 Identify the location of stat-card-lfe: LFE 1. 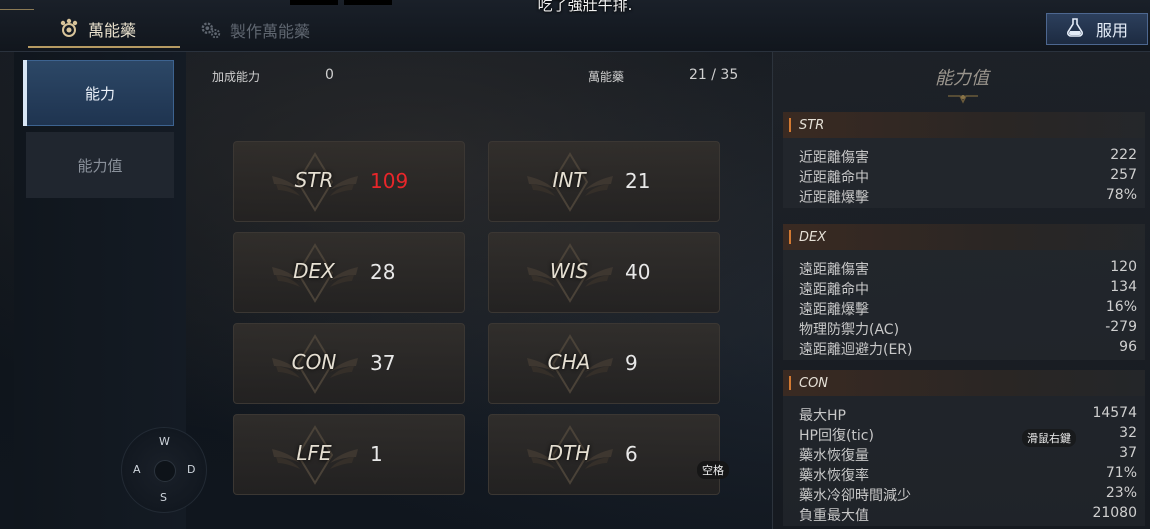
(349, 454).